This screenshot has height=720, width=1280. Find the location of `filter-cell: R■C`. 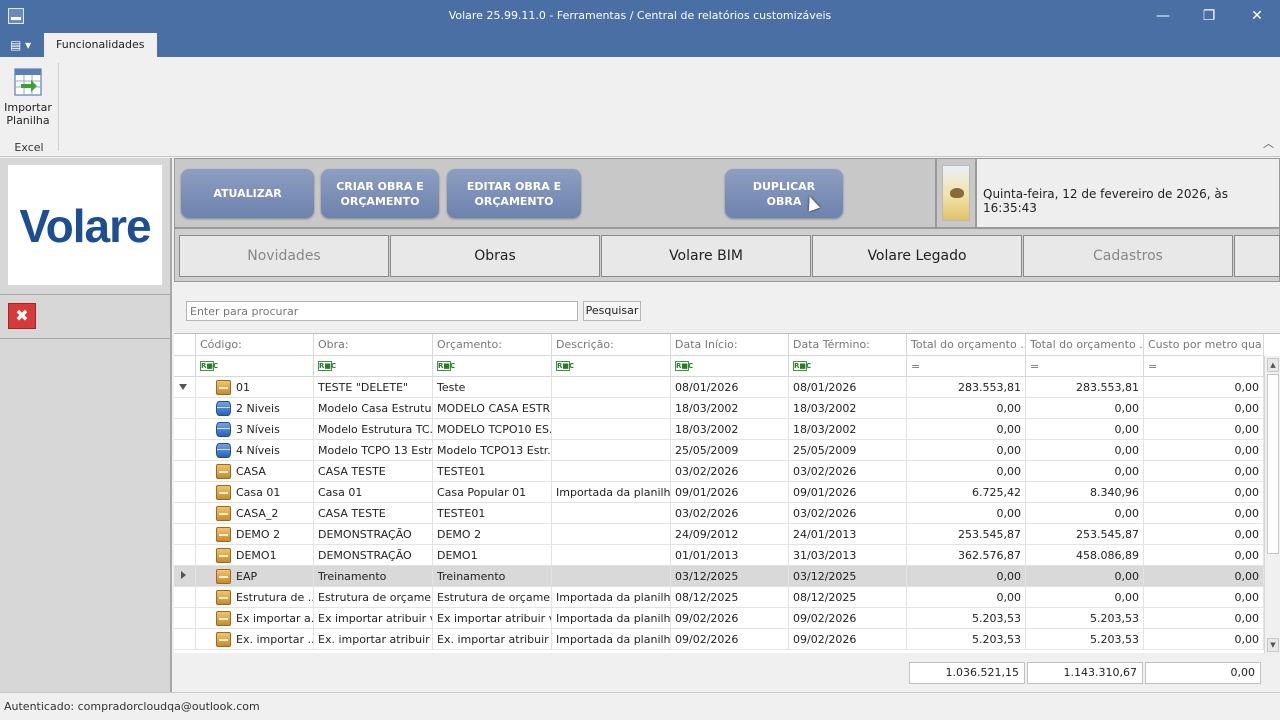

filter-cell: R■C is located at coordinates (730, 366).